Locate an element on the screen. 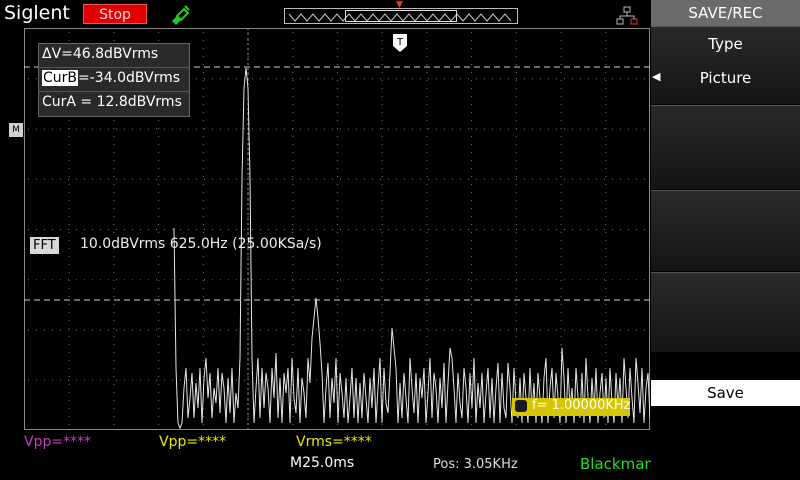  run-stop-indicator: Stop is located at coordinates (115, 14).